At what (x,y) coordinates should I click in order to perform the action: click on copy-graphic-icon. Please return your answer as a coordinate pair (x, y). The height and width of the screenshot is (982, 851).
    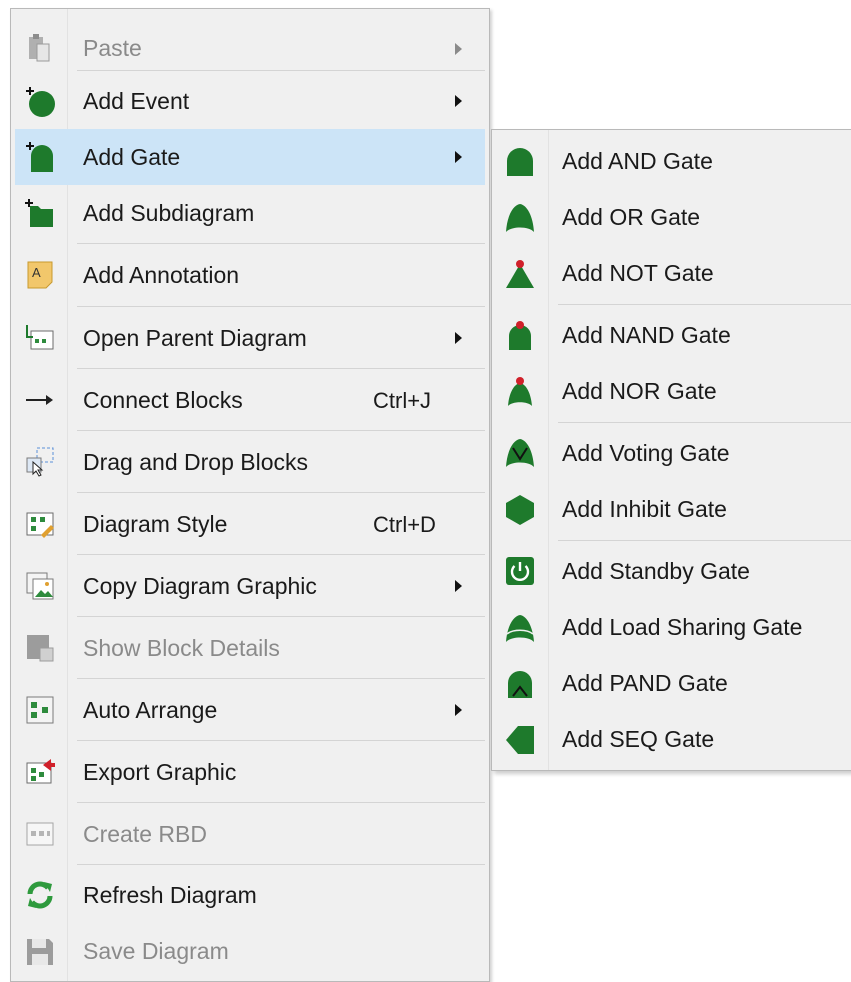
    Looking at the image, I should click on (40, 586).